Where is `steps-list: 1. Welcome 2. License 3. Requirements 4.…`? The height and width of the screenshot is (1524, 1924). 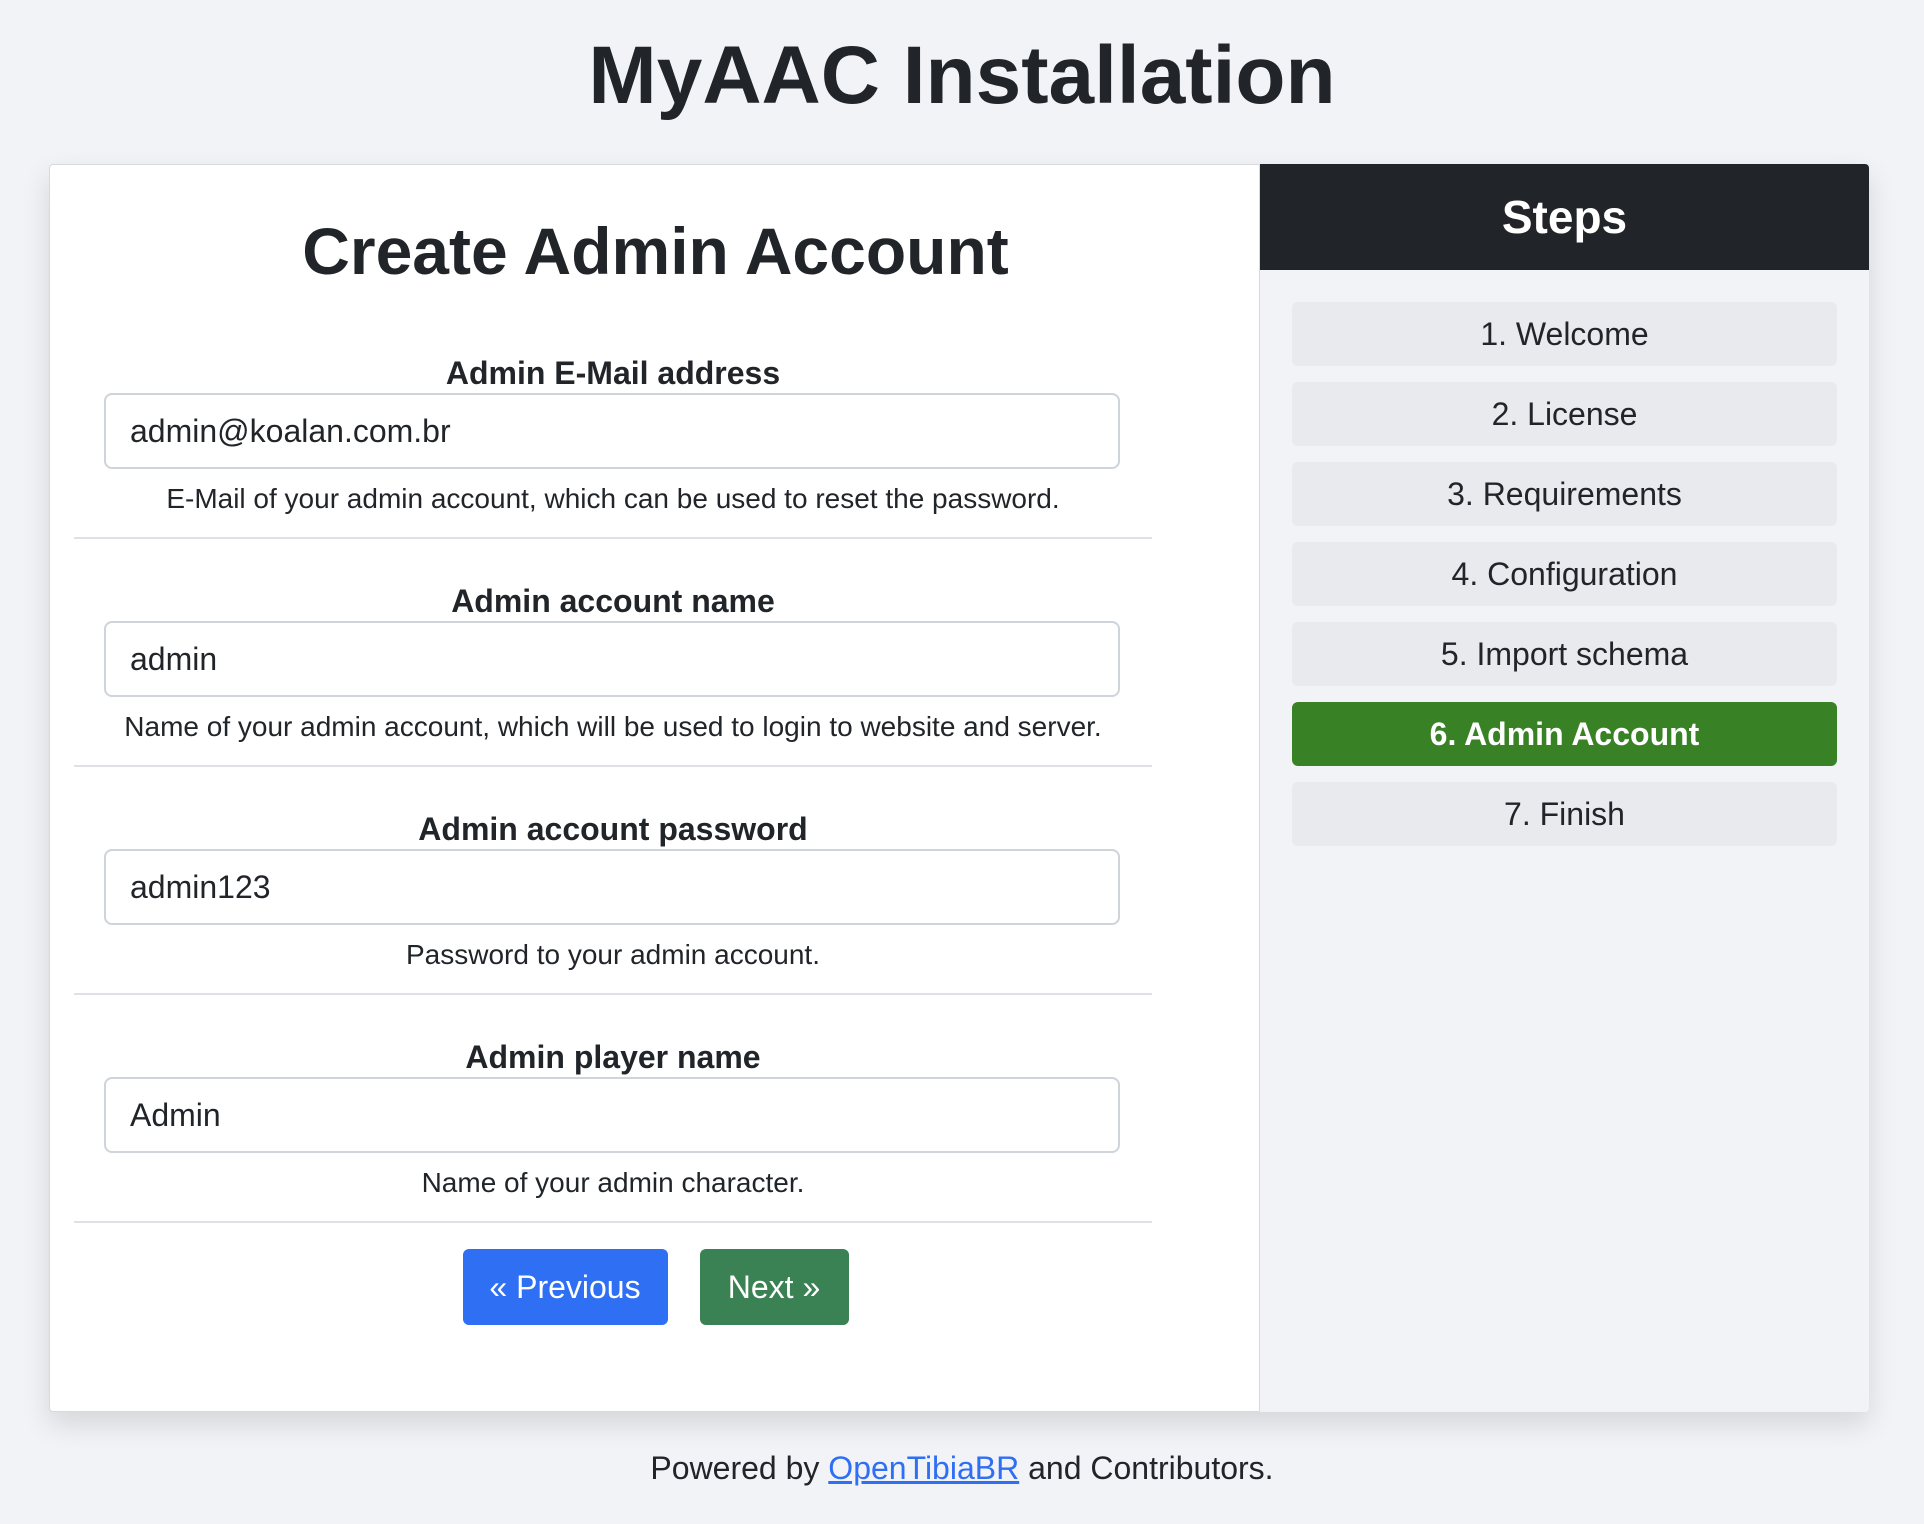 steps-list: 1. Welcome 2. License 3. Requirements 4.… is located at coordinates (1564, 582).